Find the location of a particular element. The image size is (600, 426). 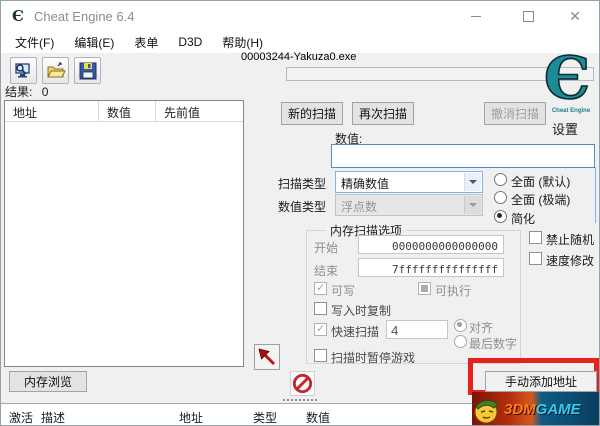

results-count: 0 is located at coordinates (45, 92).